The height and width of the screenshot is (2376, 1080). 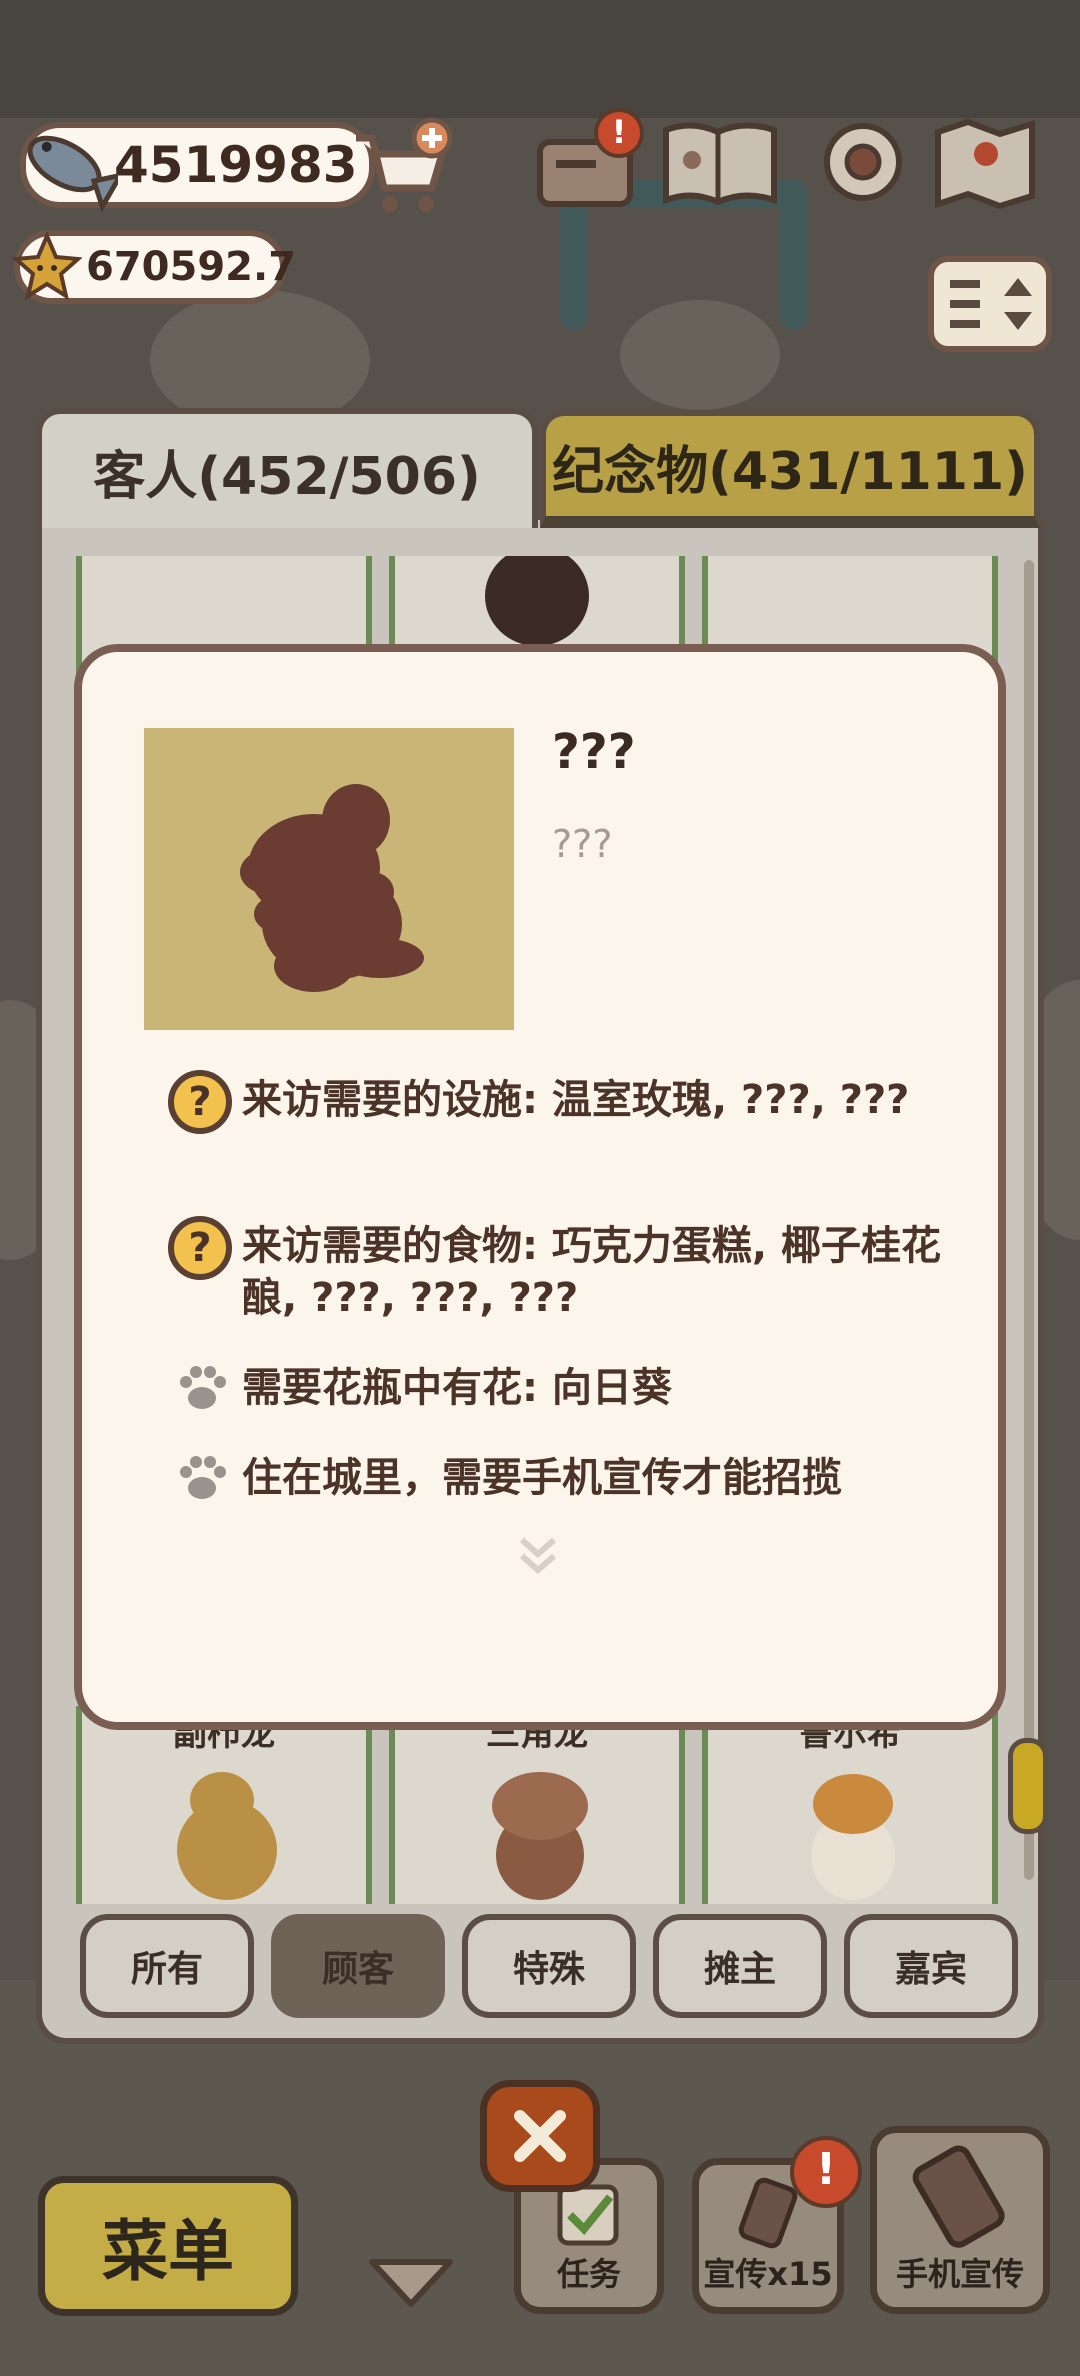 What do you see at coordinates (540, 1836) in the screenshot?
I see `triceratops-portrait` at bounding box center [540, 1836].